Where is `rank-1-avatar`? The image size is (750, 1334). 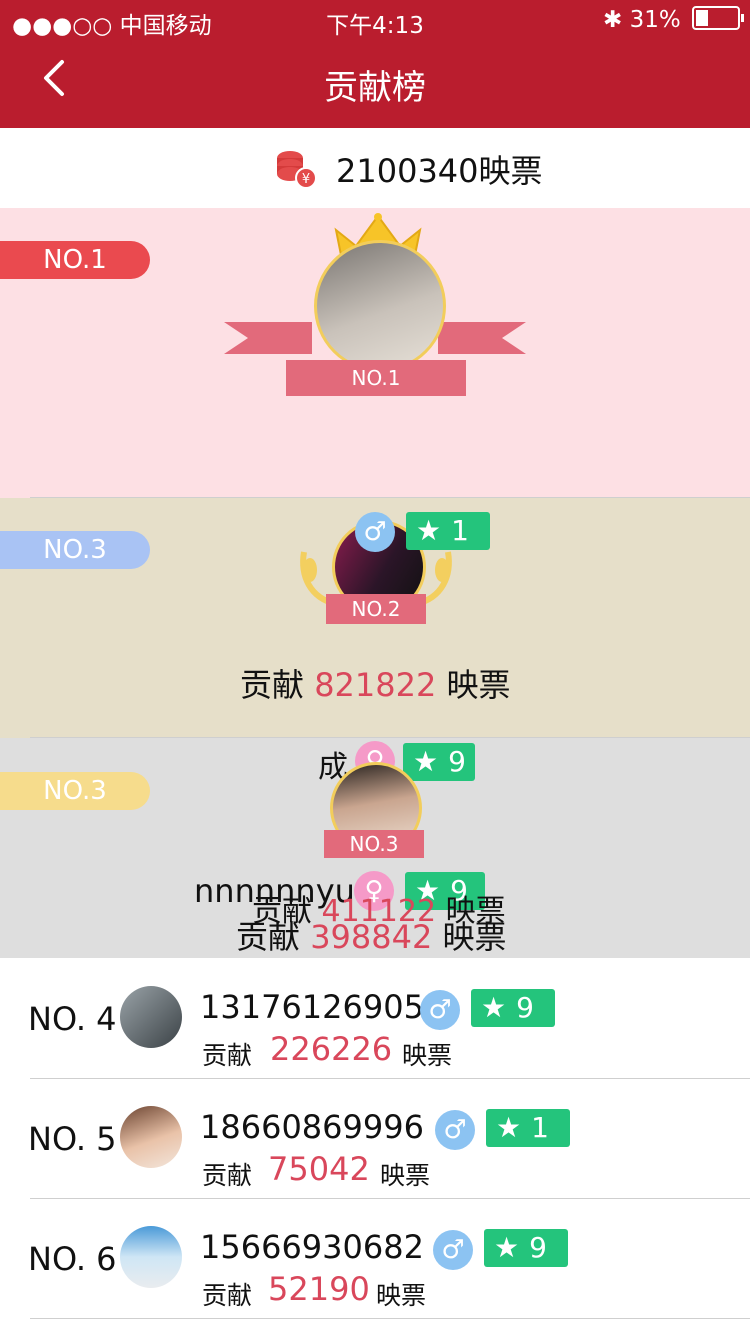 rank-1-avatar is located at coordinates (380, 306).